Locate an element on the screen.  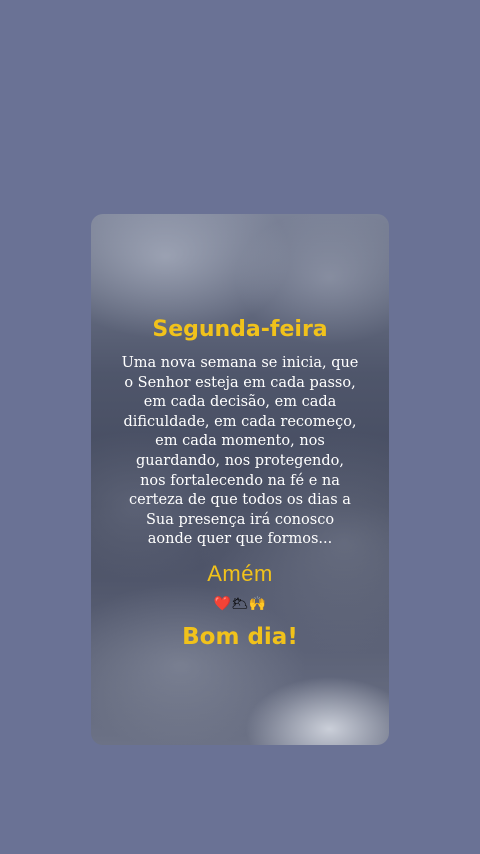
message-line: nos fortalecendo na fé e na is located at coordinates (240, 480).